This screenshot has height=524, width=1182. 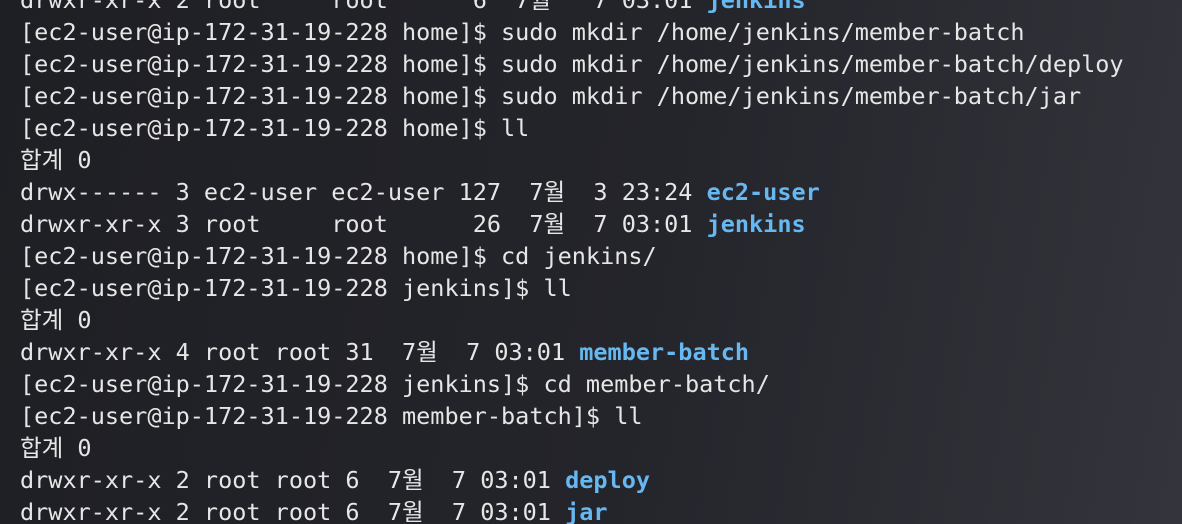 I want to click on terminal-line: [ec2-user@ip-172-31-19-228 jenkins]$ ll, so click(x=601, y=288).